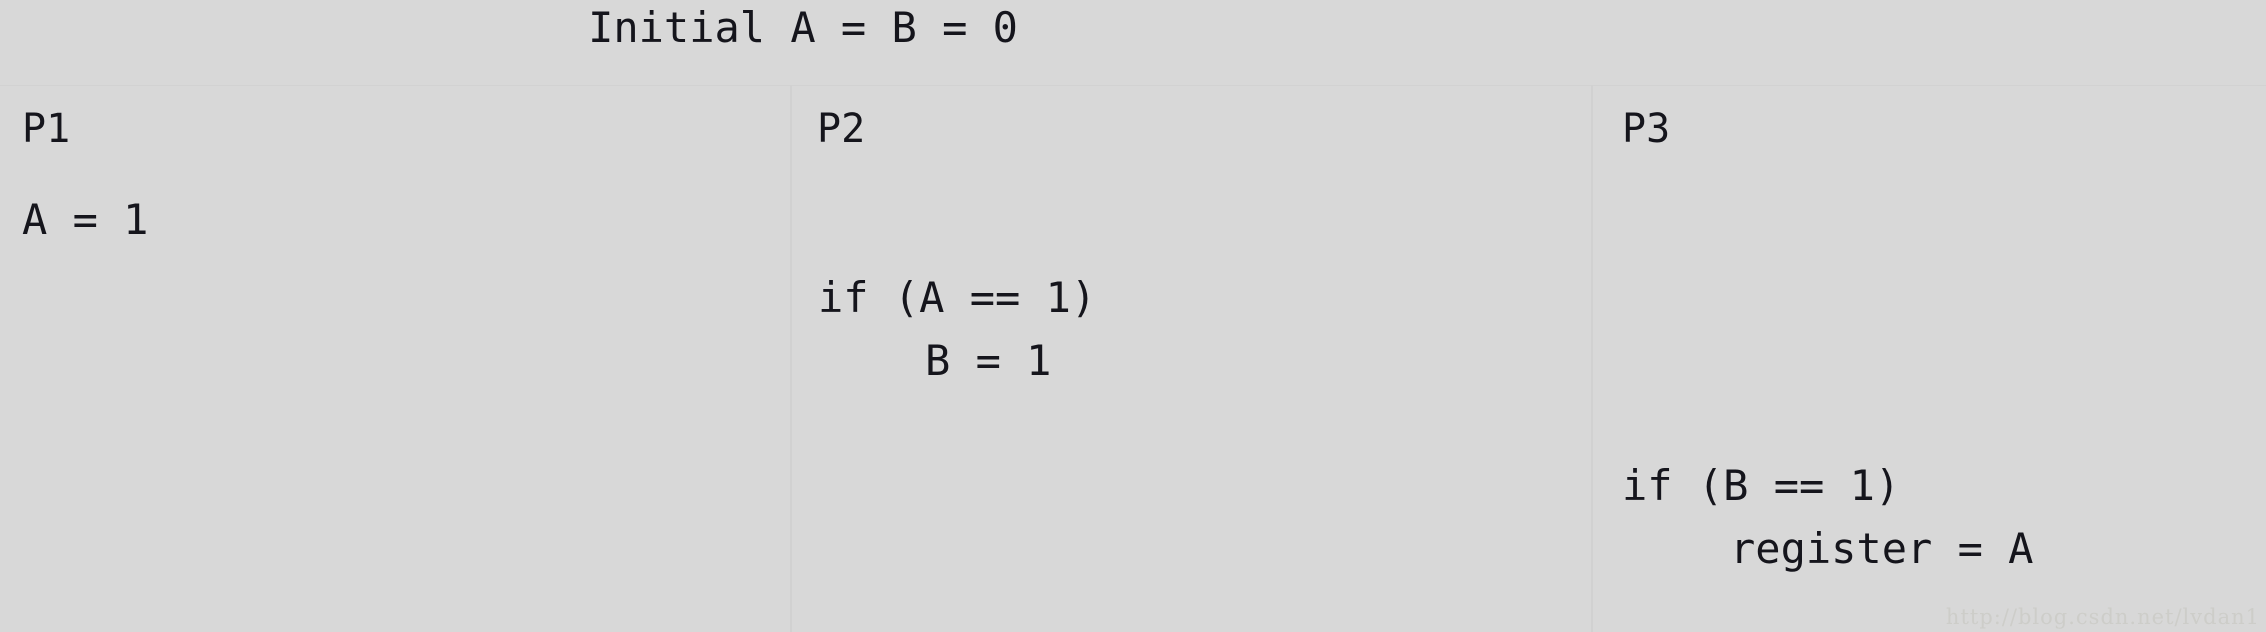 The width and height of the screenshot is (2266, 632). Describe the element at coordinates (988, 360) in the screenshot. I see `code-line-p2-1: B = 1` at that location.